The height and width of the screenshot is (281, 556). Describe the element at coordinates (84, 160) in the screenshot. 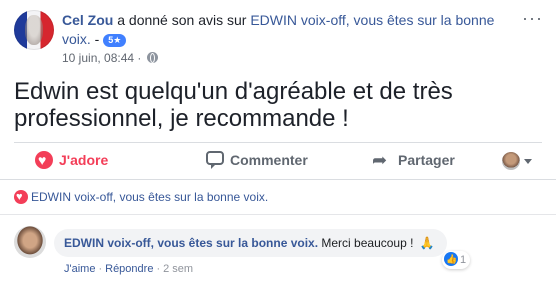

I see `love-label: J'adore` at that location.